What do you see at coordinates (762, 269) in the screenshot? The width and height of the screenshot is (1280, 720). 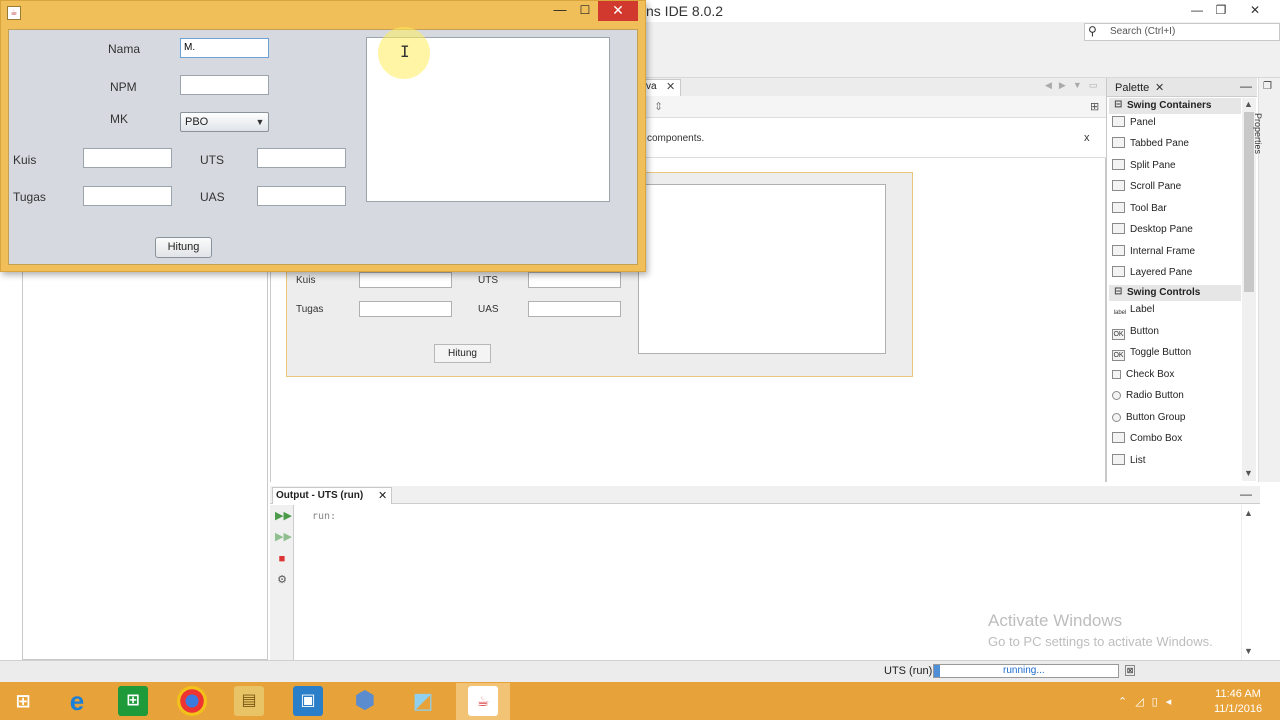 I see `designer-textarea` at bounding box center [762, 269].